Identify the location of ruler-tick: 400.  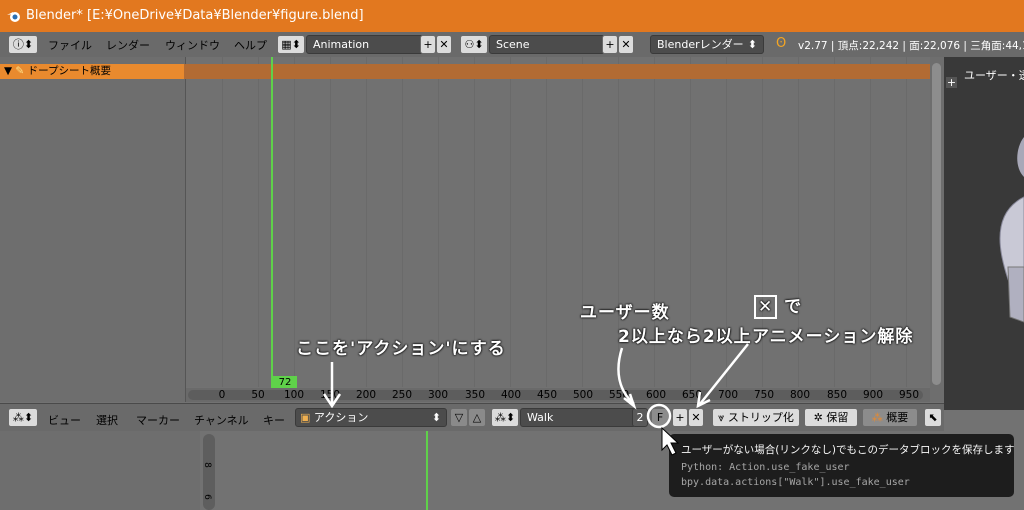
(511, 395).